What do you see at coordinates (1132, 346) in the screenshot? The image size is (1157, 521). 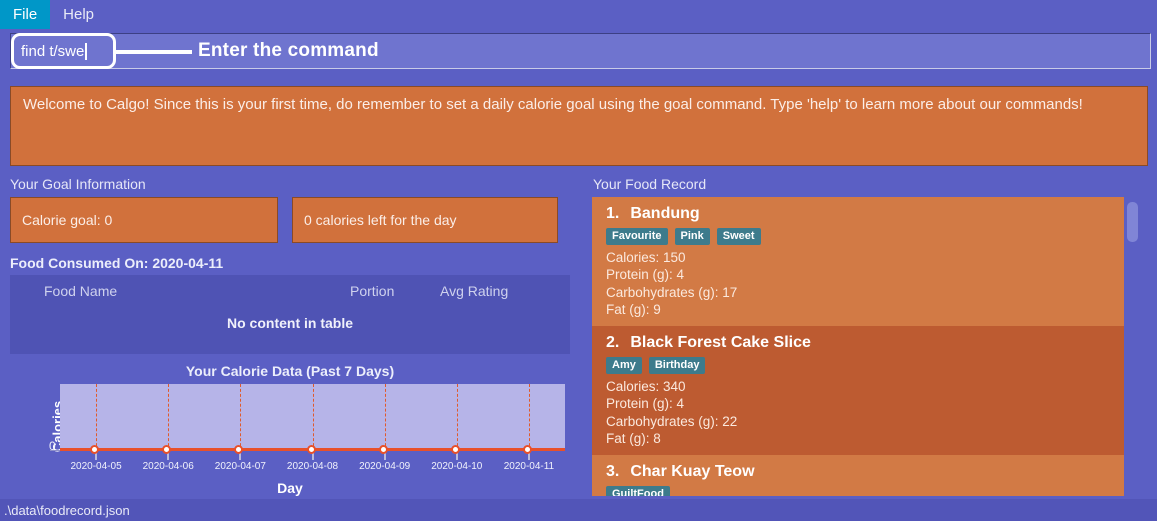 I see `food-list-scrollbar` at bounding box center [1132, 346].